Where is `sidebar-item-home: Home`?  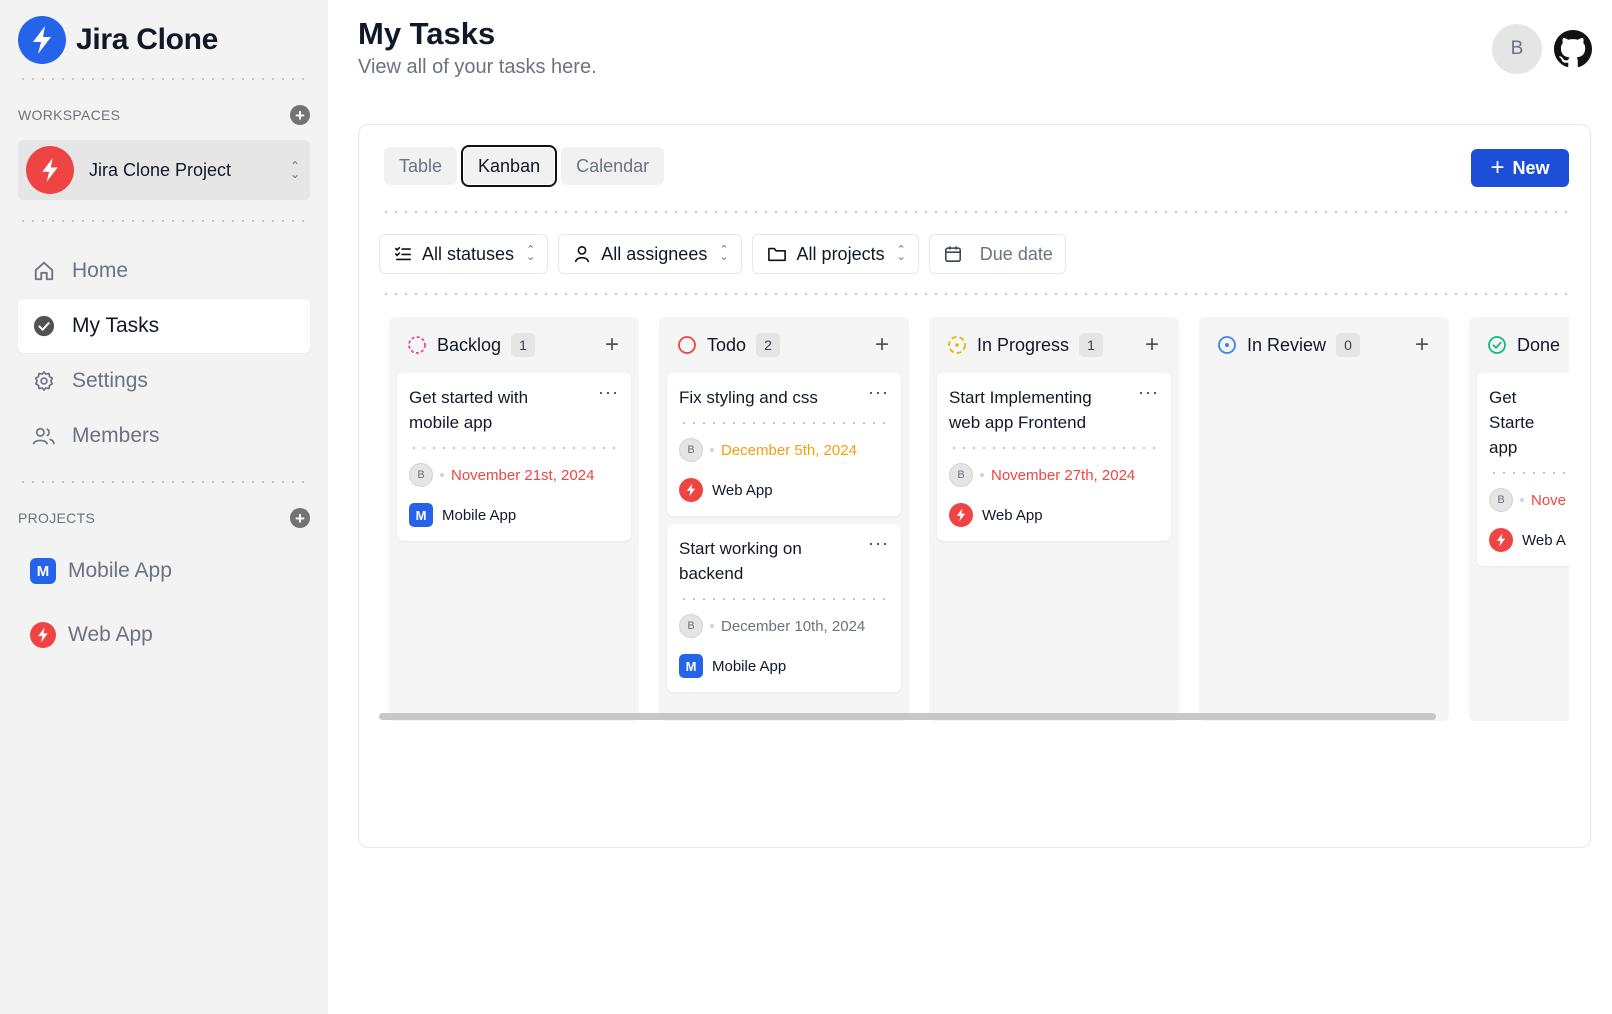 sidebar-item-home: Home is located at coordinates (164, 271).